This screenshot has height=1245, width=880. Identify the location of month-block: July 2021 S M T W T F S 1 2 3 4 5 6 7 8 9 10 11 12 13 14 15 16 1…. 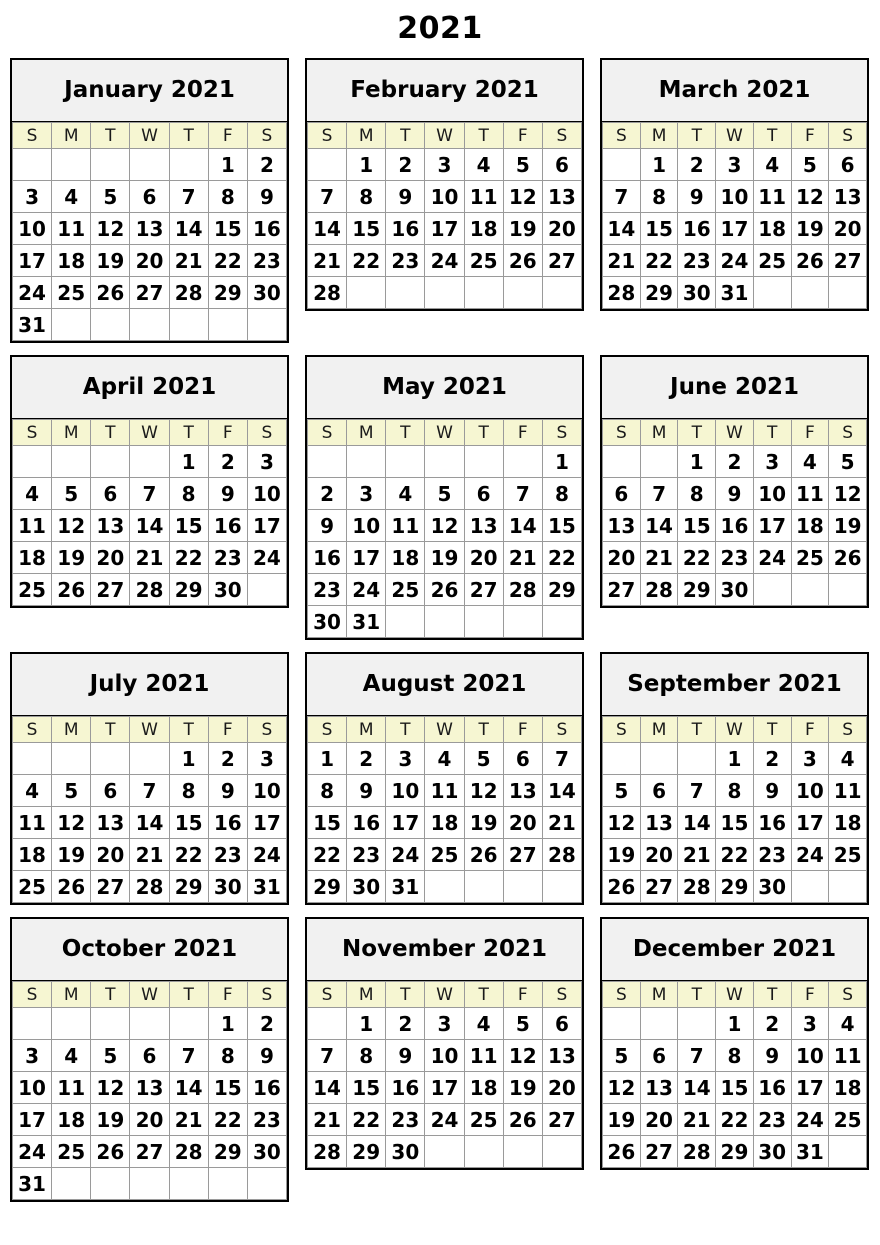
(149, 778).